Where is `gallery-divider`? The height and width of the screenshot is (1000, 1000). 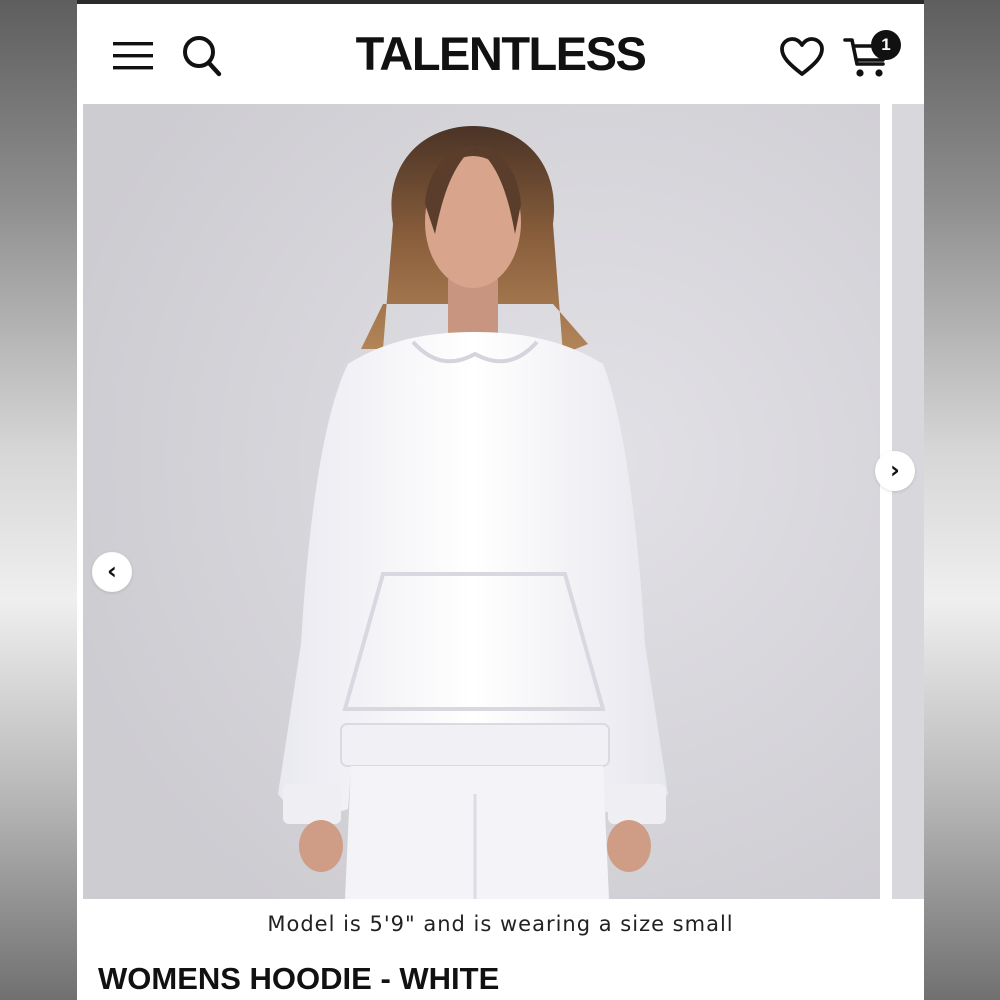
gallery-divider is located at coordinates (886, 501).